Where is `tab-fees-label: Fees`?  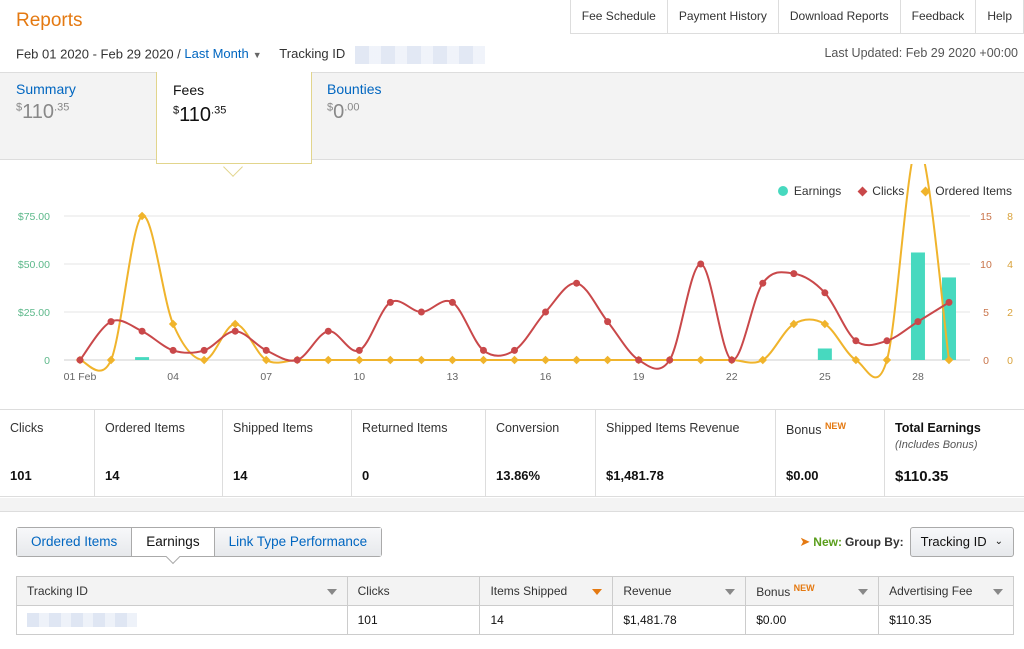
tab-fees-label: Fees is located at coordinates (189, 90).